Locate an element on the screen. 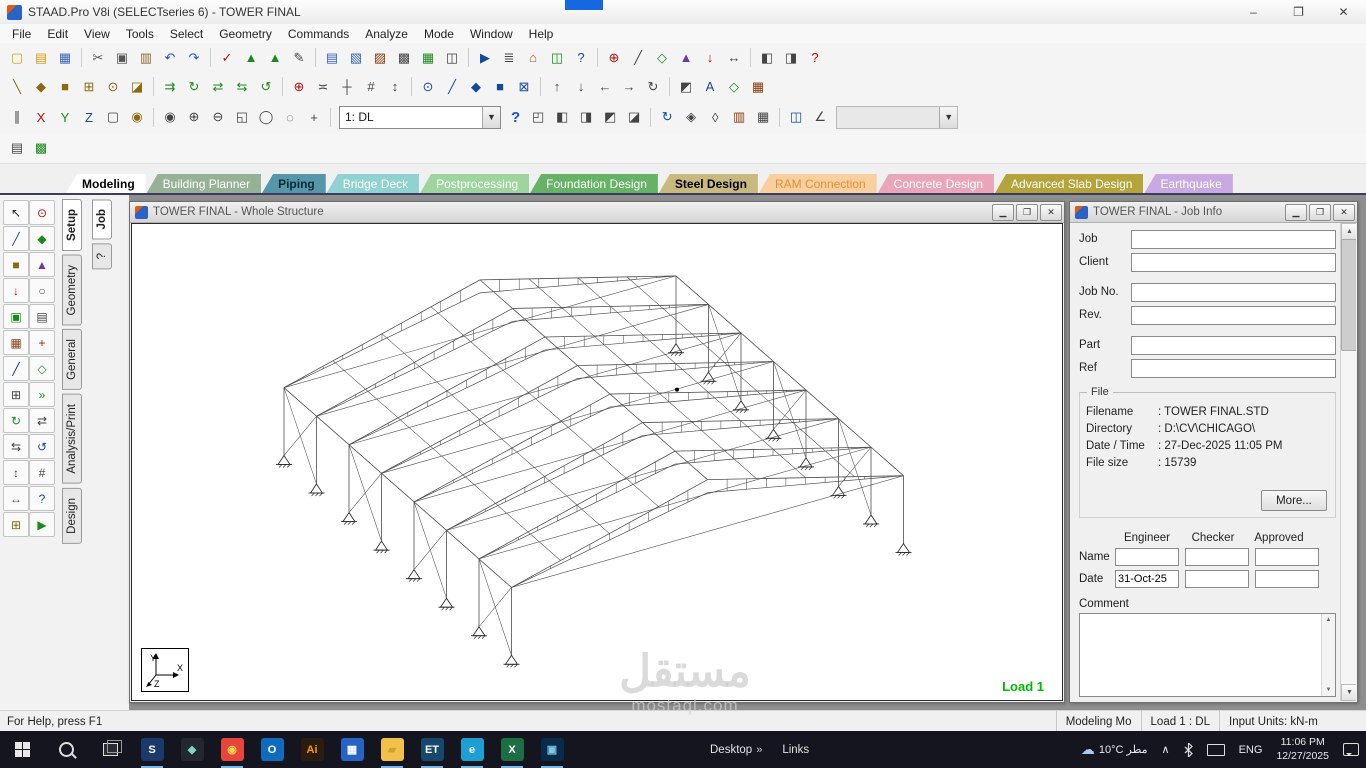 This screenshot has height=768, width=1366. redo-icon: ↷ is located at coordinates (194, 57).